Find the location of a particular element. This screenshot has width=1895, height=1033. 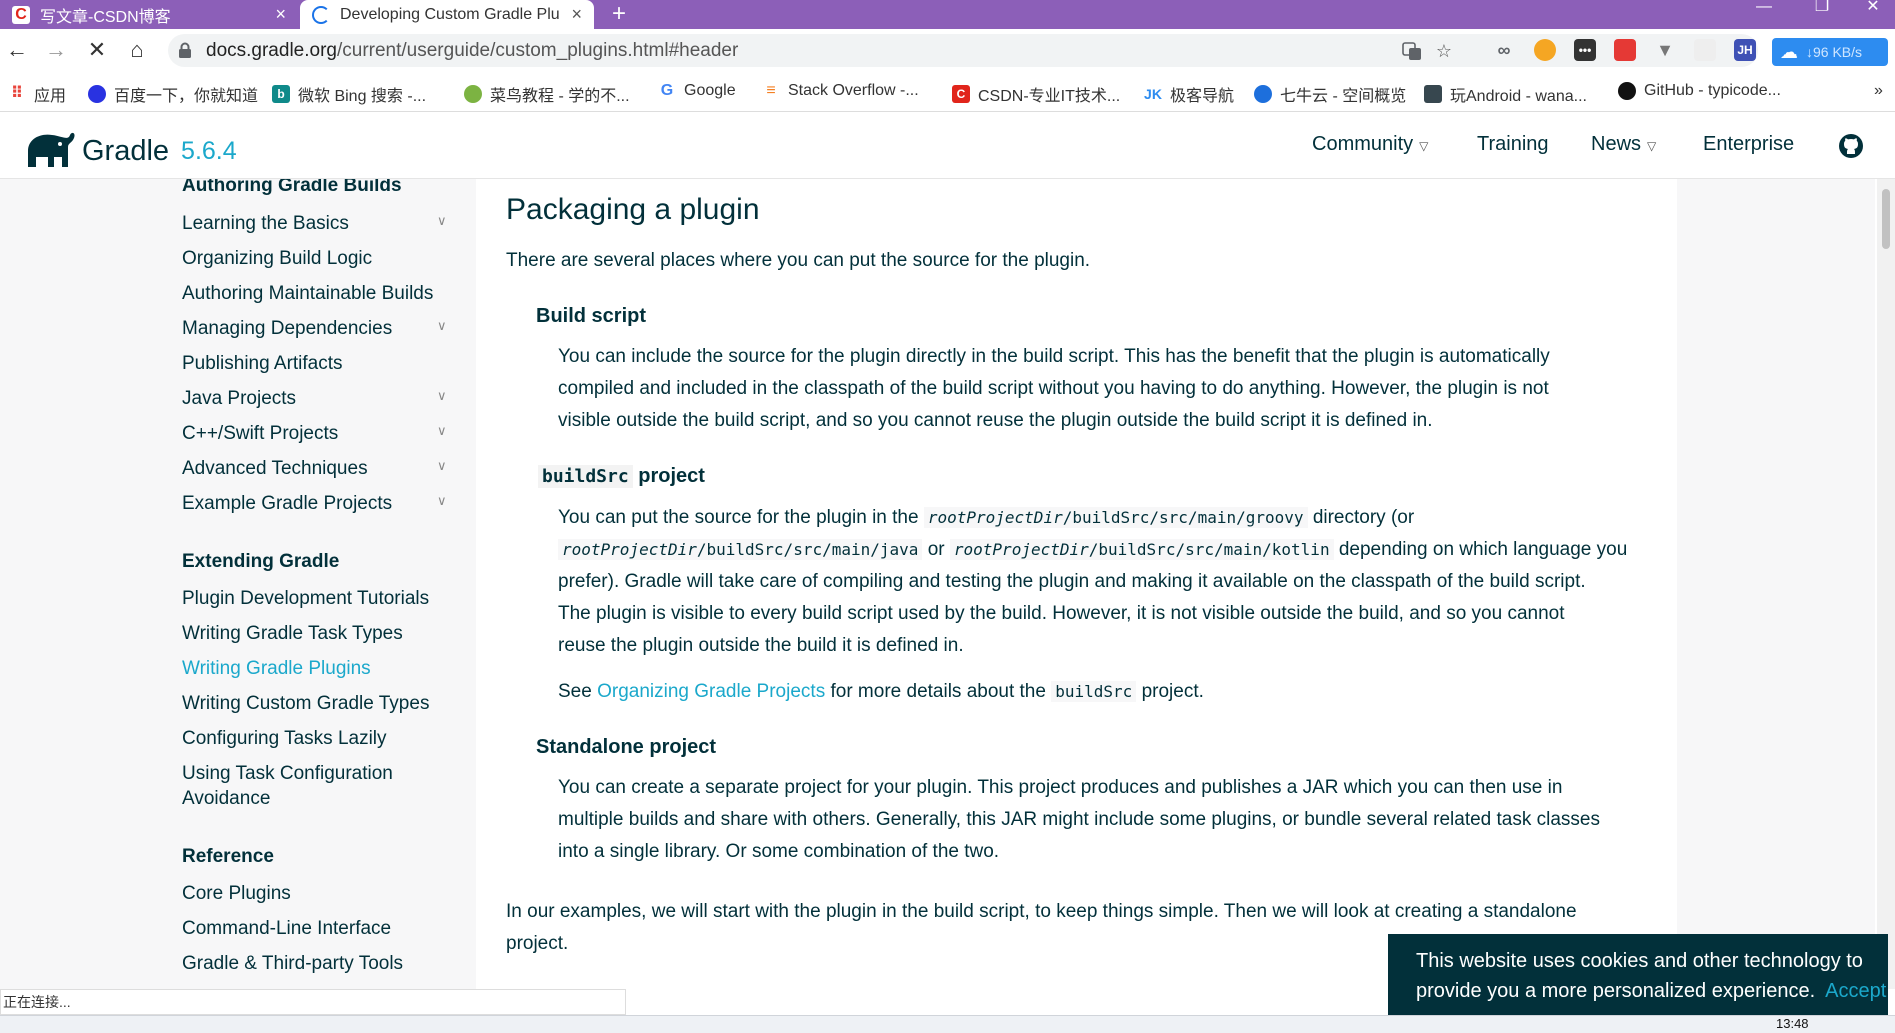

bookmark-google: G Google is located at coordinates (697, 91).